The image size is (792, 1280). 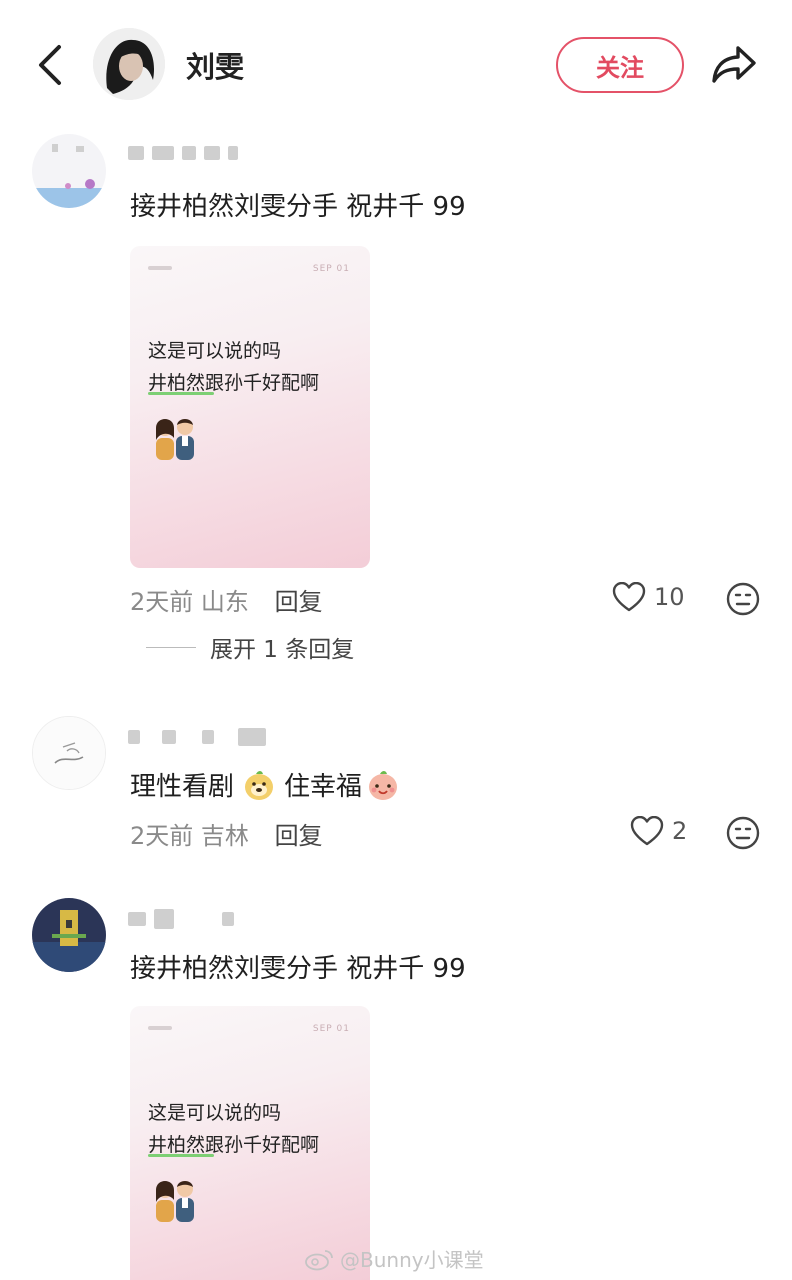 What do you see at coordinates (282, 650) in the screenshot?
I see `expand-label: 展开 1 条回复` at bounding box center [282, 650].